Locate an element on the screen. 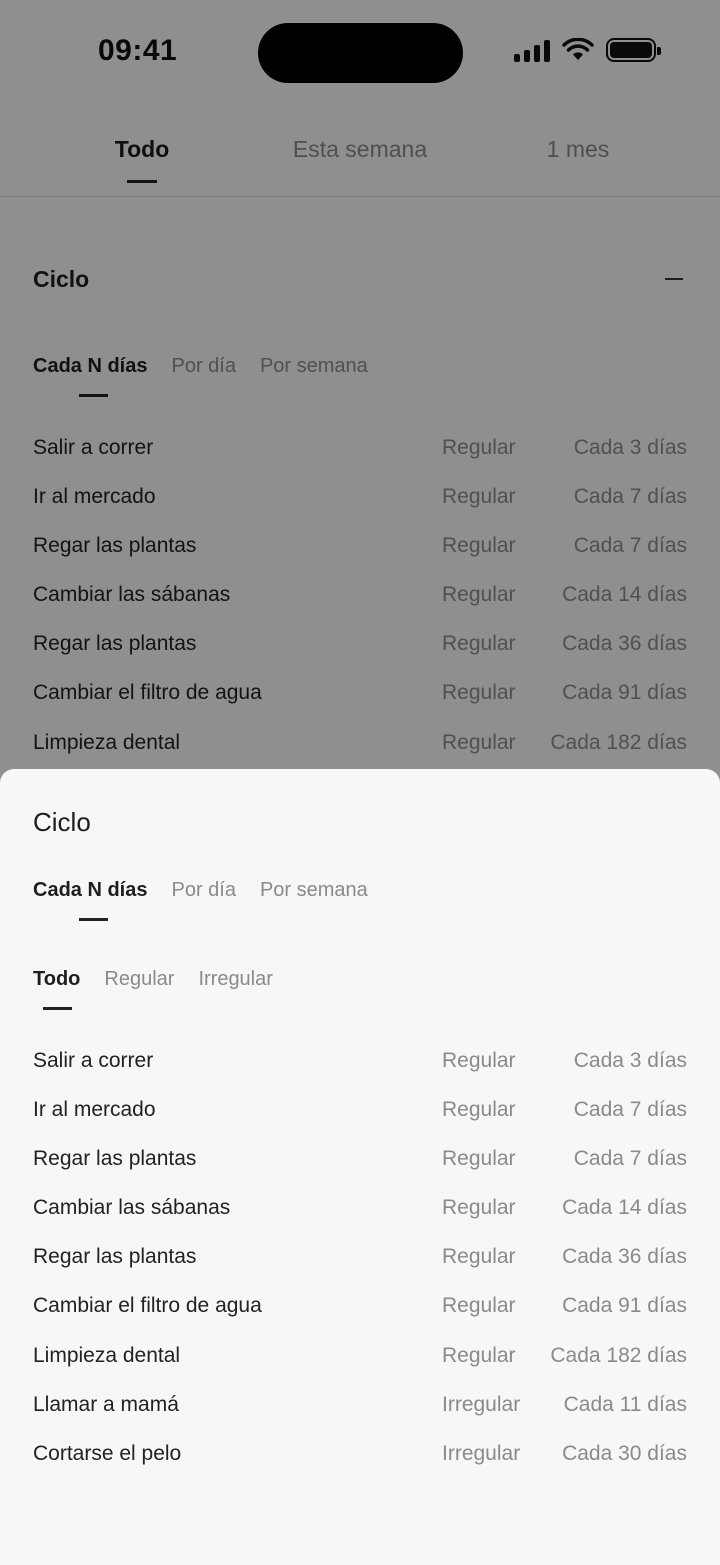 The image size is (720, 1565). filter-tab-irregular: Irregular is located at coordinates (235, 979).